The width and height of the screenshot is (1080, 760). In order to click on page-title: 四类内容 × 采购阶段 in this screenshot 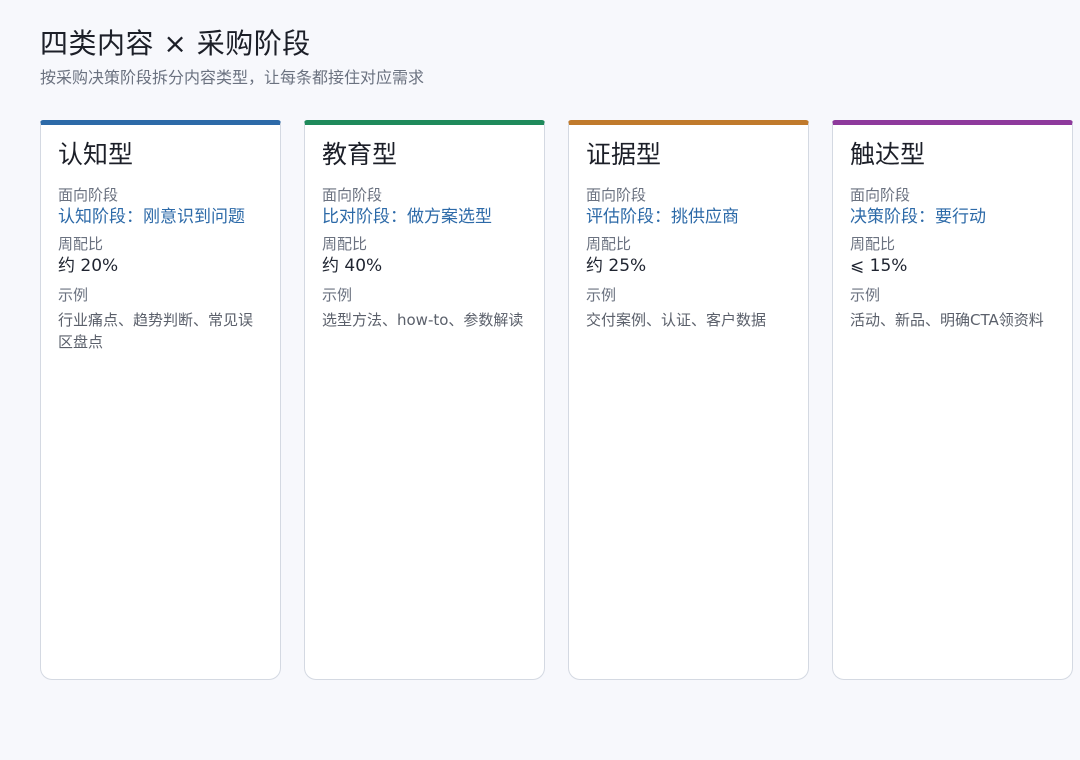, I will do `click(175, 43)`.